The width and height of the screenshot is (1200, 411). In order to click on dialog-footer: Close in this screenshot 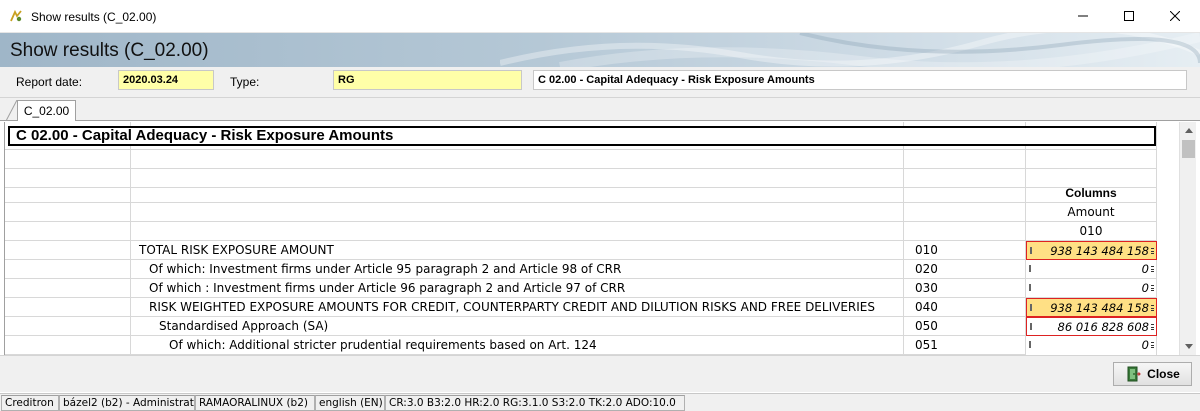, I will do `click(600, 373)`.